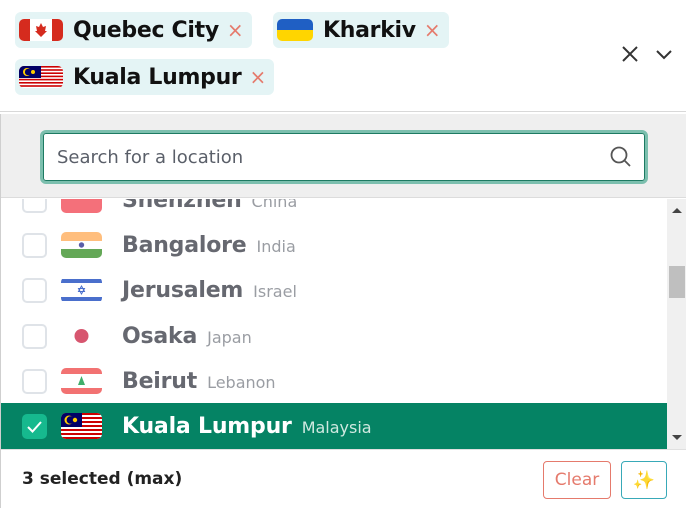 This screenshot has width=686, height=508. What do you see at coordinates (41, 30) in the screenshot?
I see `canada-flag-icon` at bounding box center [41, 30].